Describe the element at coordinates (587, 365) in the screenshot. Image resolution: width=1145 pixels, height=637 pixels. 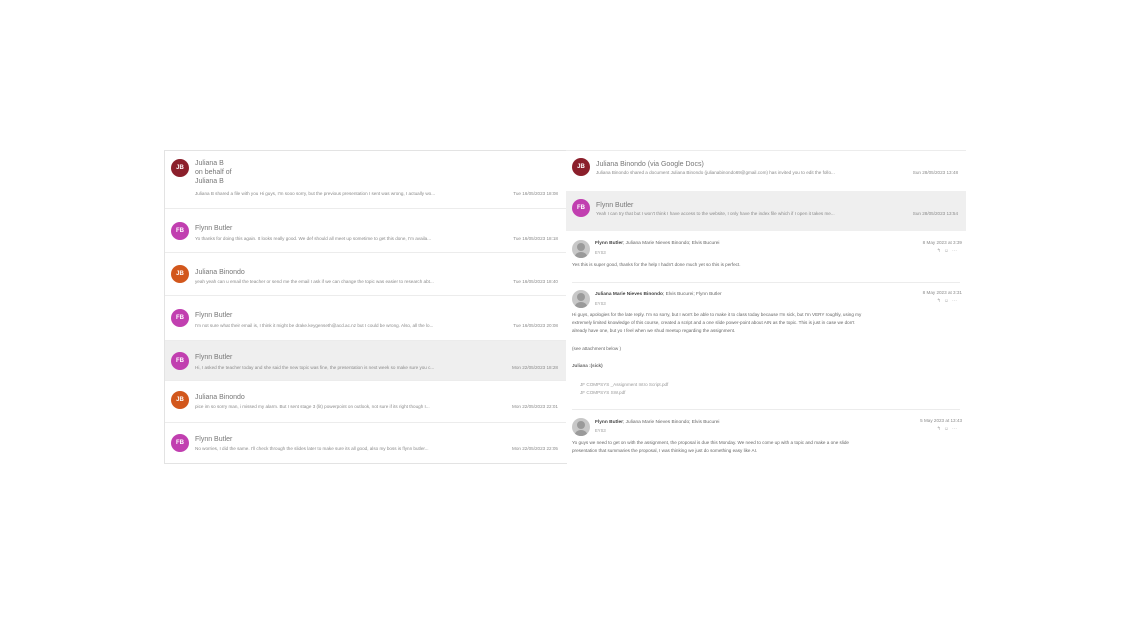
I see `message-signoff: Juliana :(sick)` at that location.